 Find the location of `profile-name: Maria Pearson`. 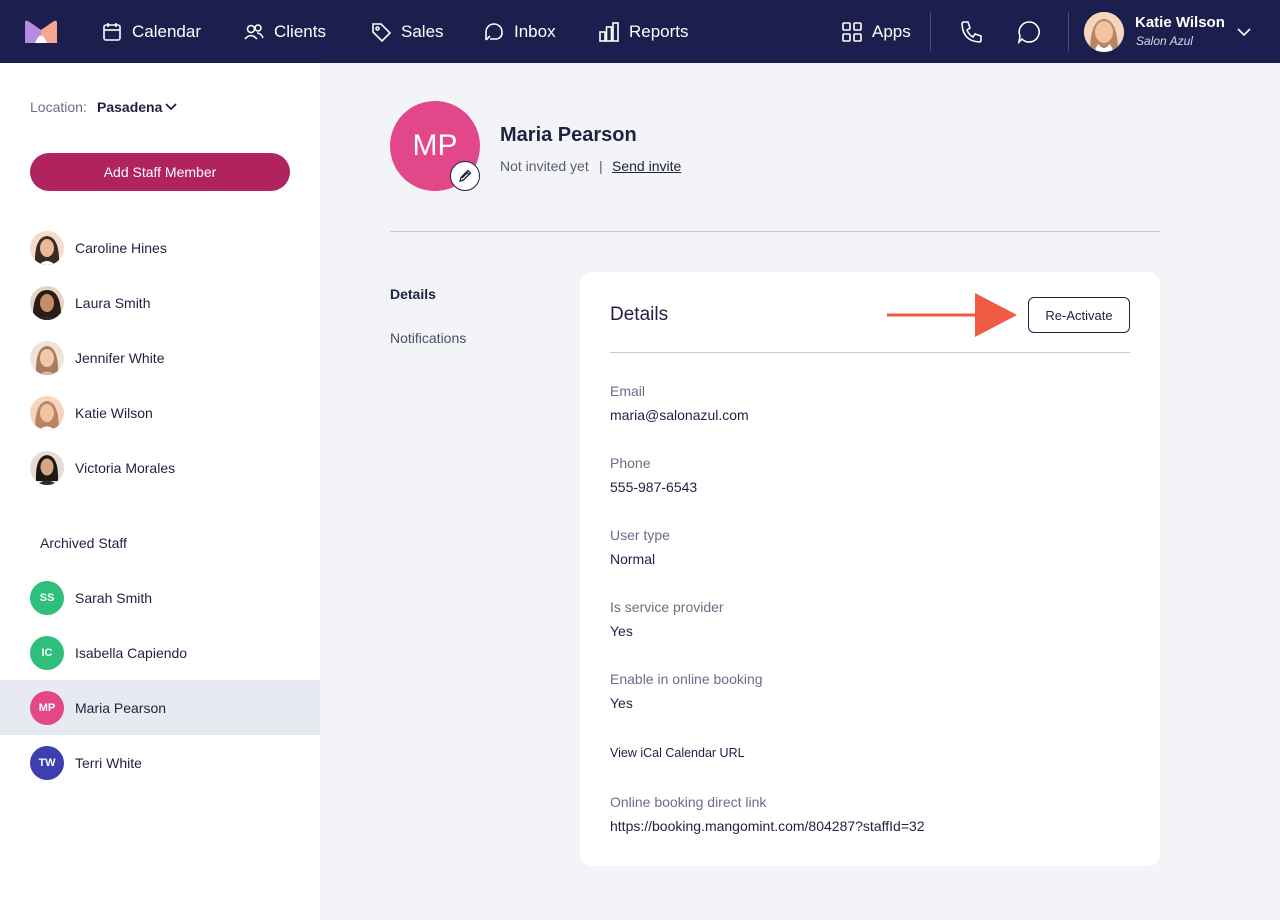

profile-name: Maria Pearson is located at coordinates (568, 135).